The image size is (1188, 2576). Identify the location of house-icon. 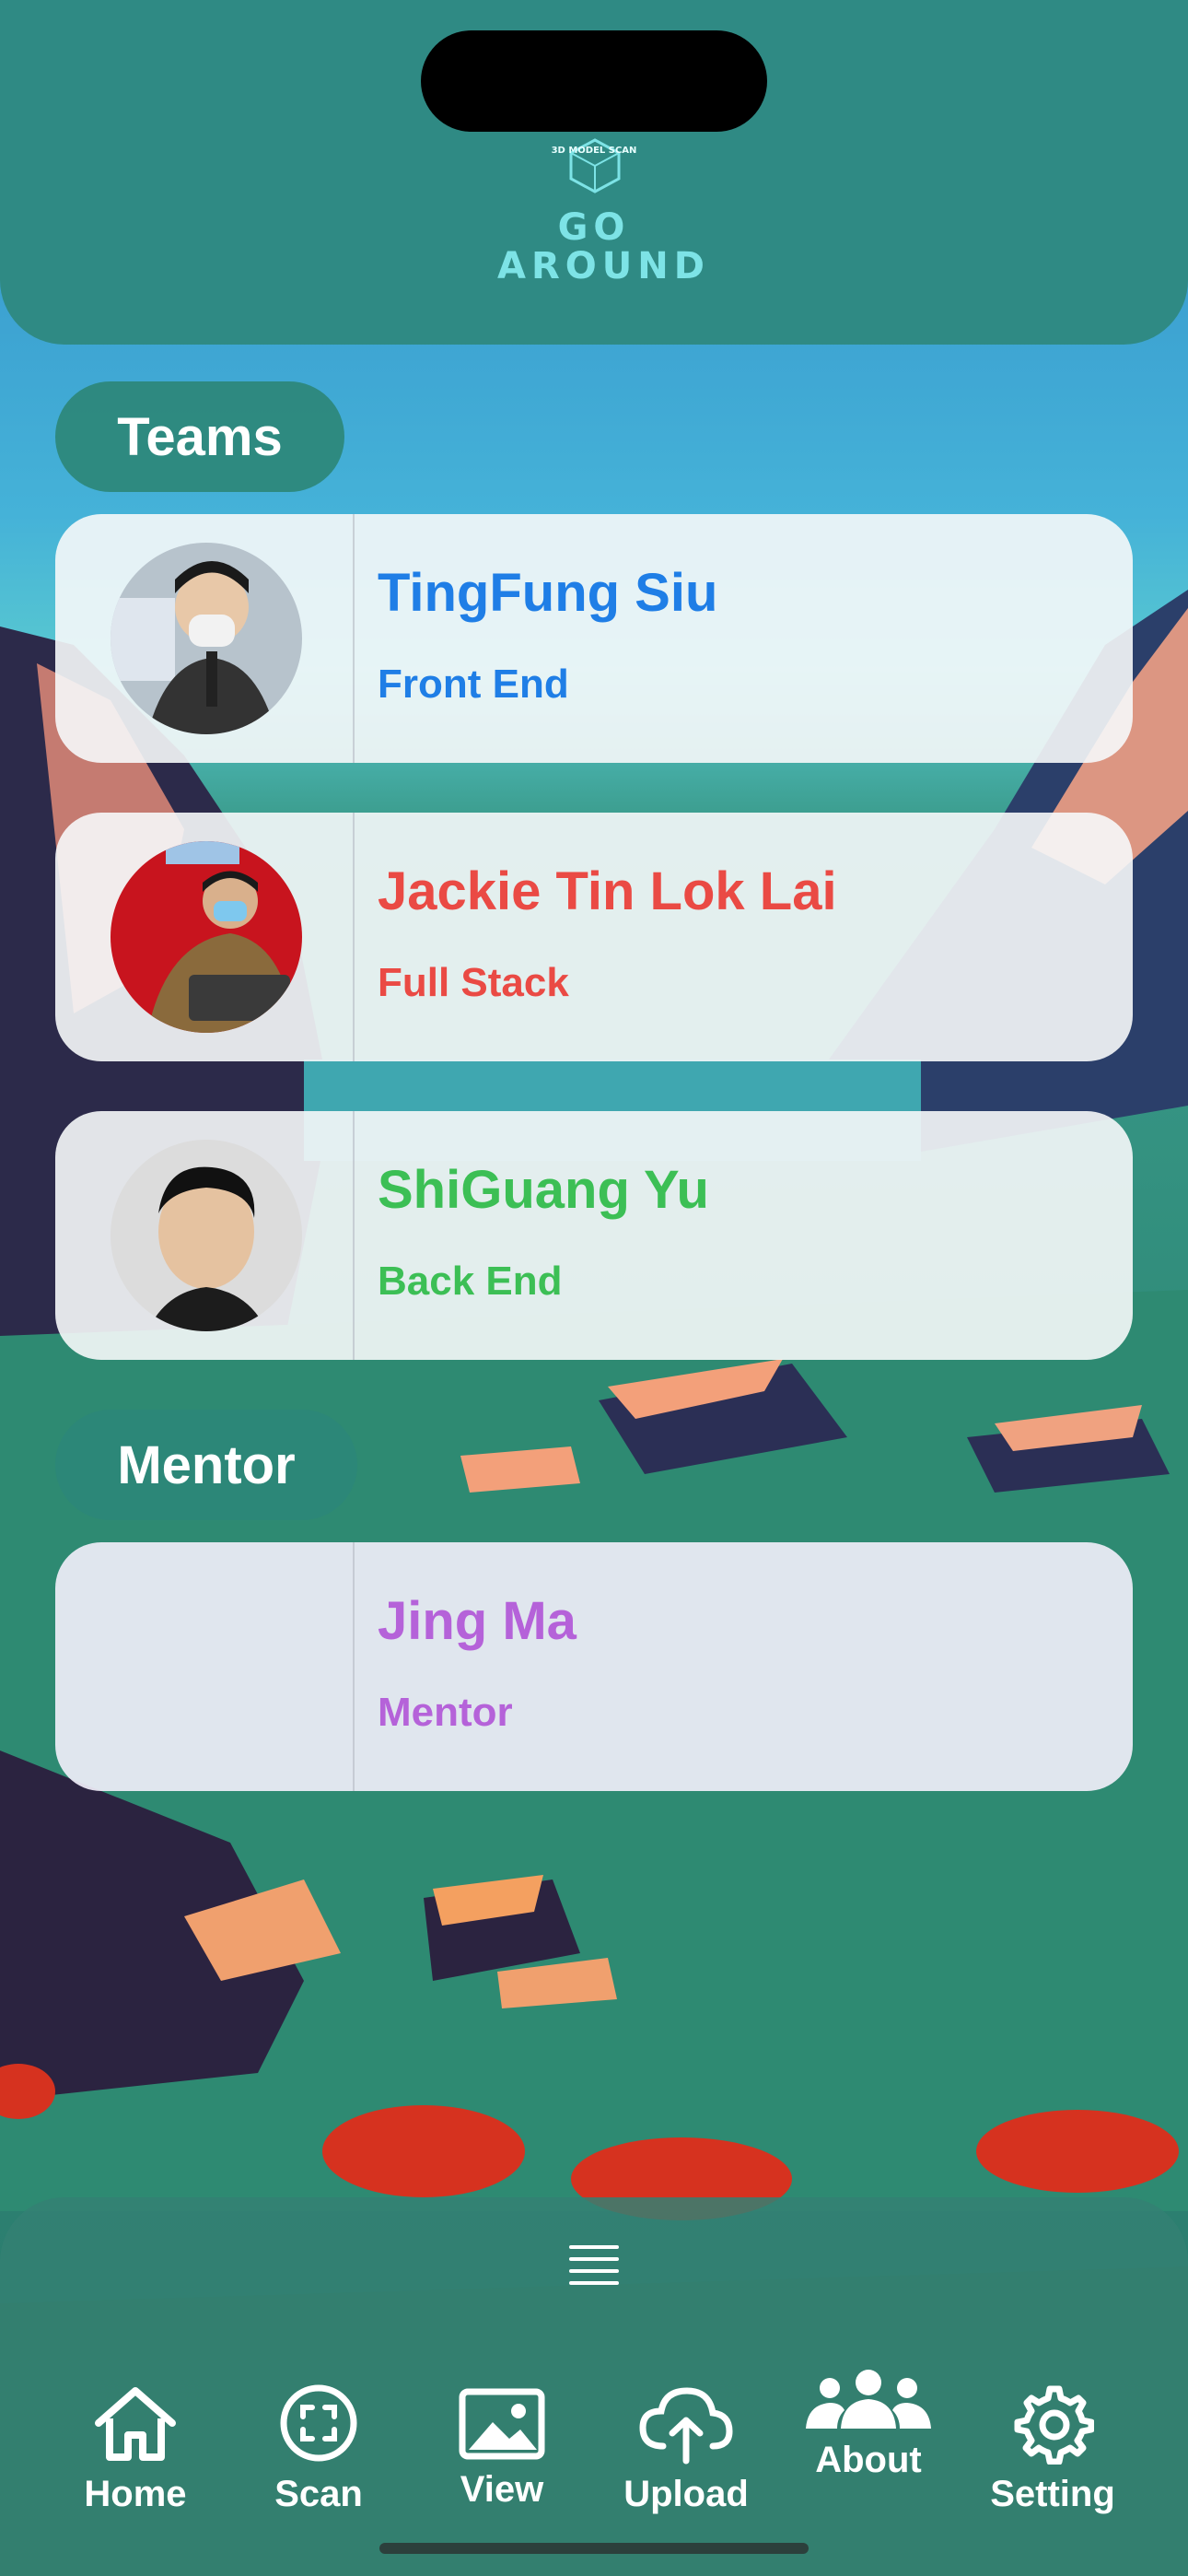
(135, 2424).